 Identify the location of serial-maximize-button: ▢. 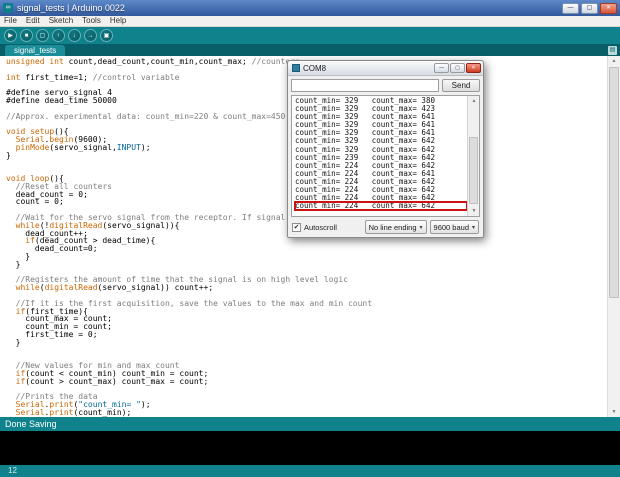
(457, 68).